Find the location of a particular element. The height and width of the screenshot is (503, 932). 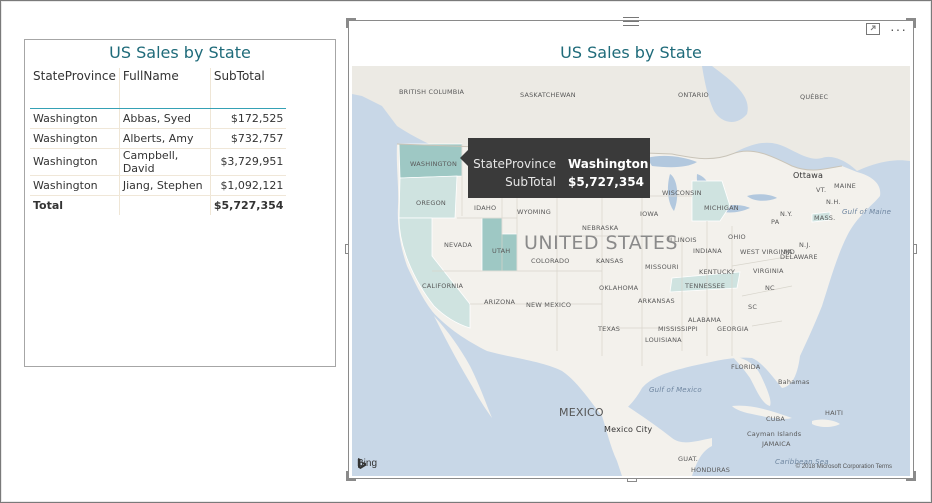

label-saskatchewan: SASKATCHEWAN is located at coordinates (548, 95).